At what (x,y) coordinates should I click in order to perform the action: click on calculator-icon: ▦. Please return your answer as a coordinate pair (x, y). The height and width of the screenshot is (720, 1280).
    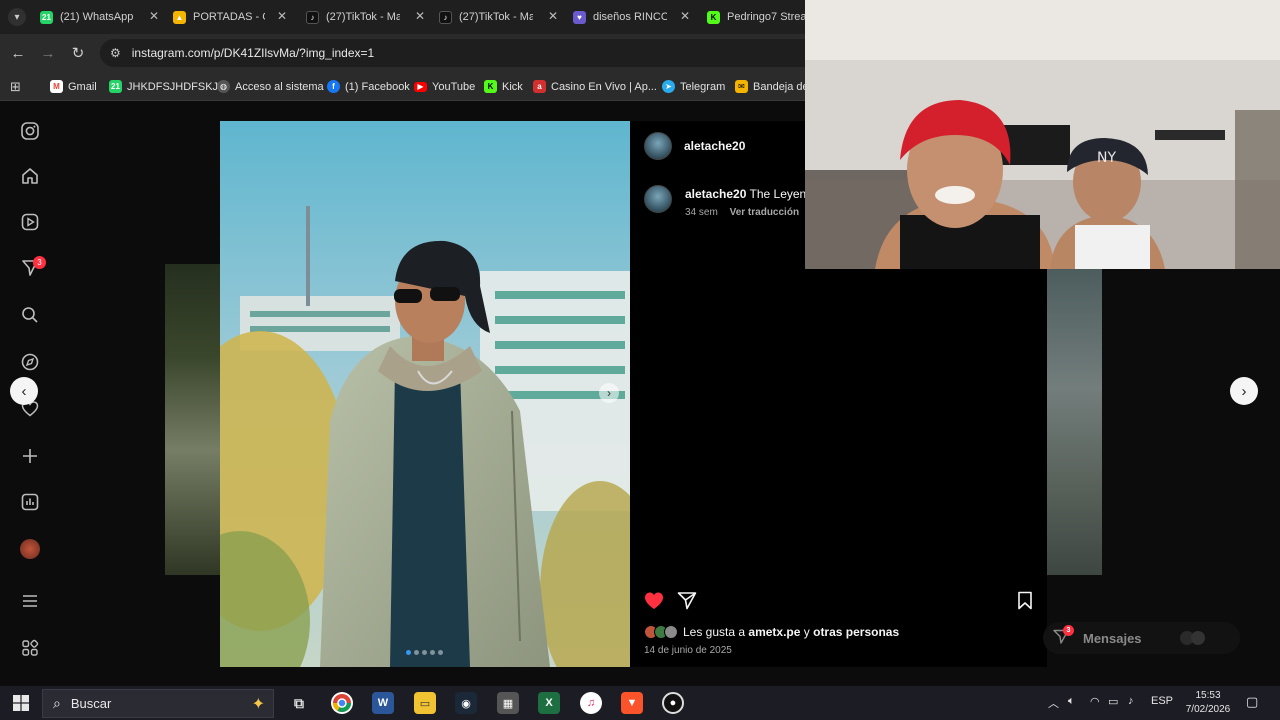
    Looking at the image, I should click on (508, 703).